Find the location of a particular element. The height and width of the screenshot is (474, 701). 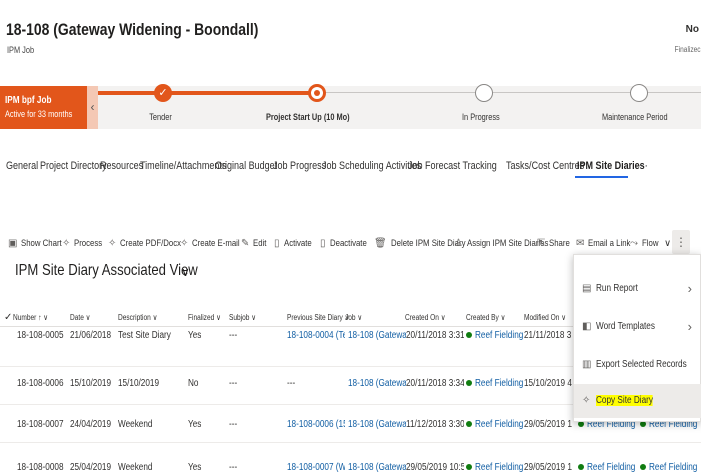

record-entity-type: IPM Job is located at coordinates (21, 50).